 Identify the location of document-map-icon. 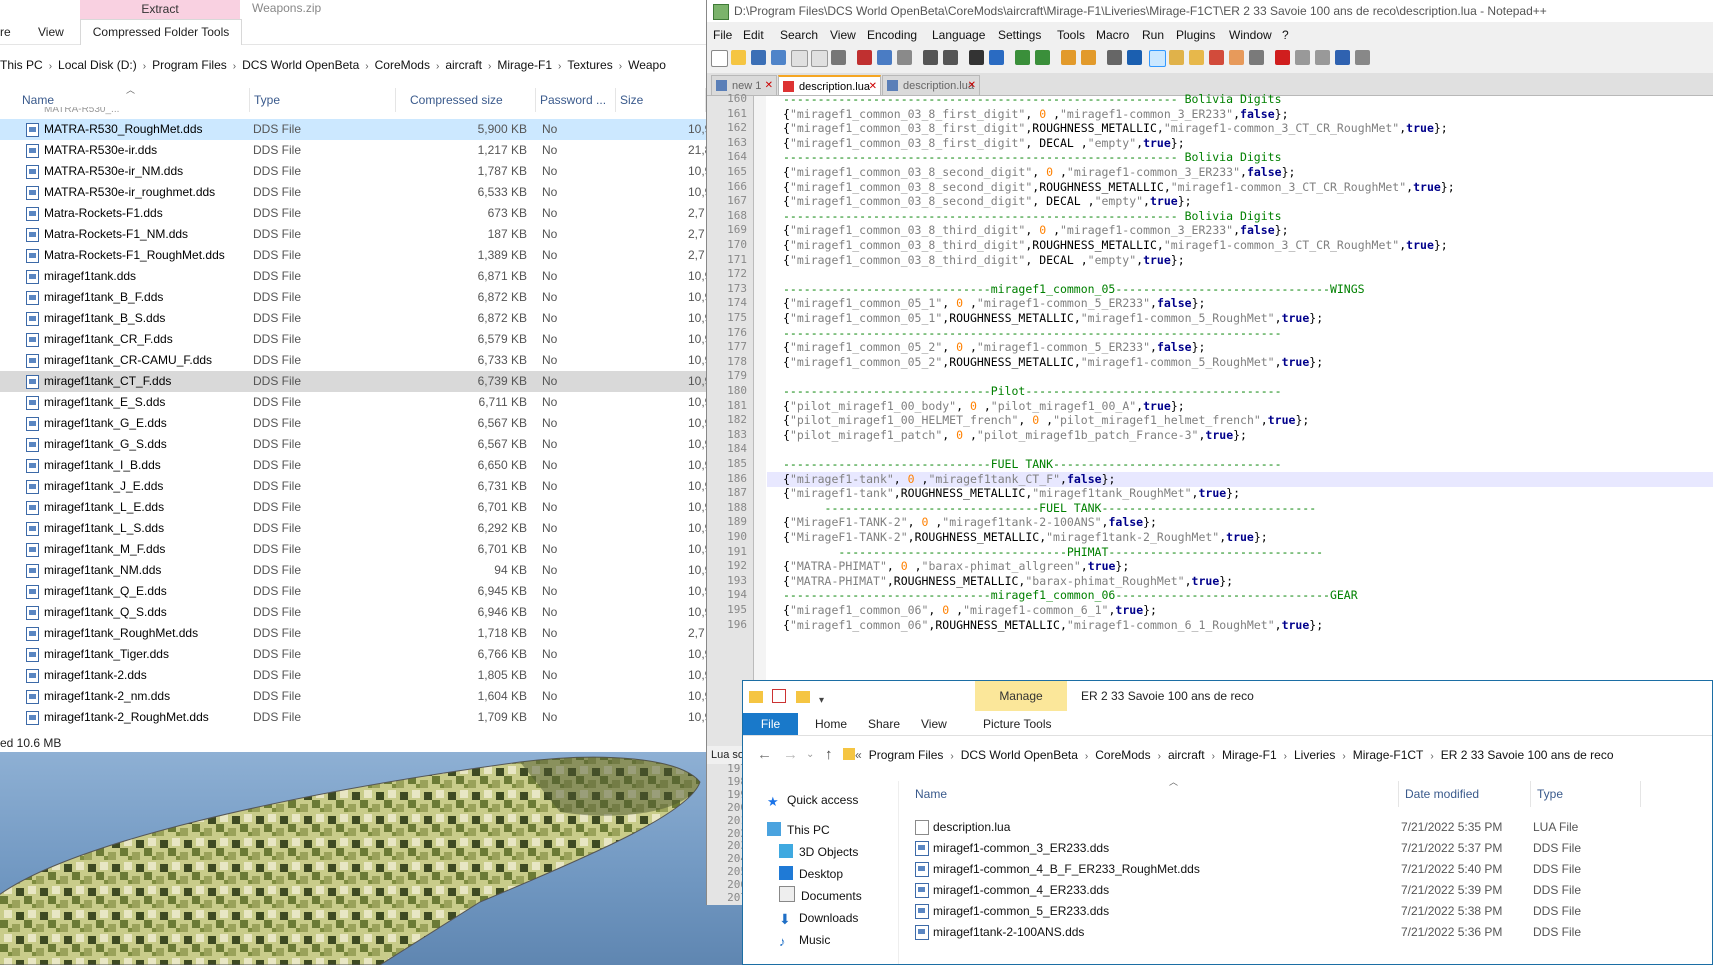
(1196, 57).